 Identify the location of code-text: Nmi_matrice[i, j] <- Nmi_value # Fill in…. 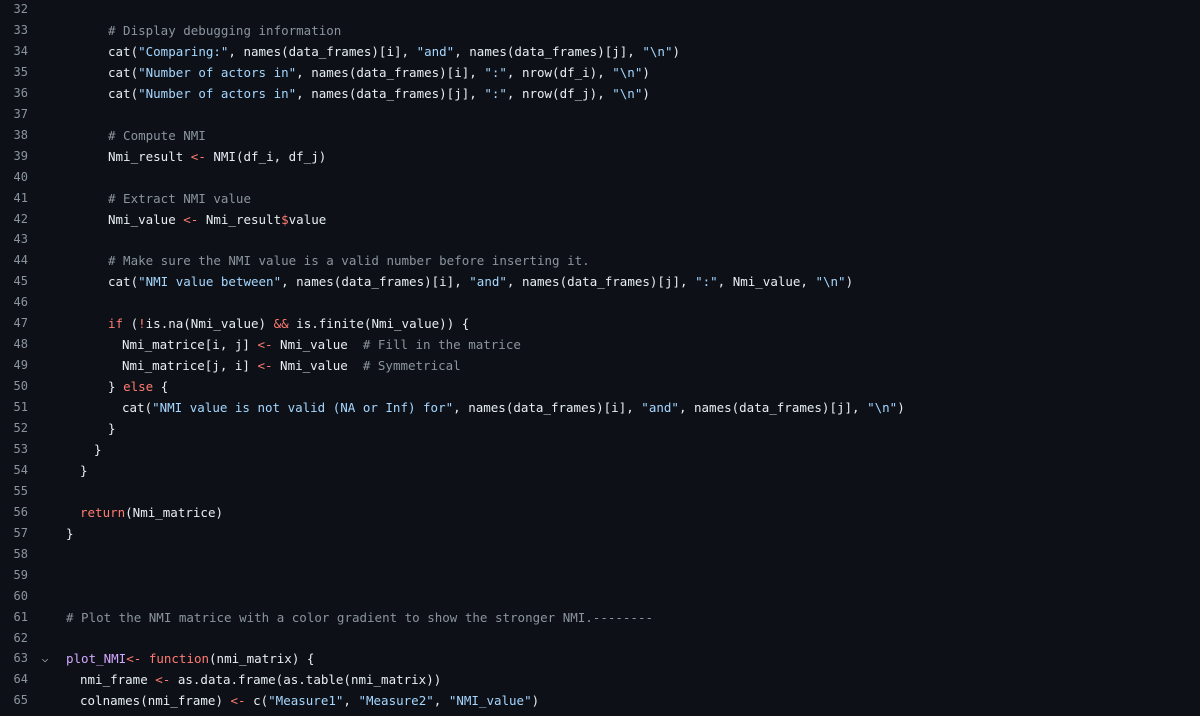
(321, 344).